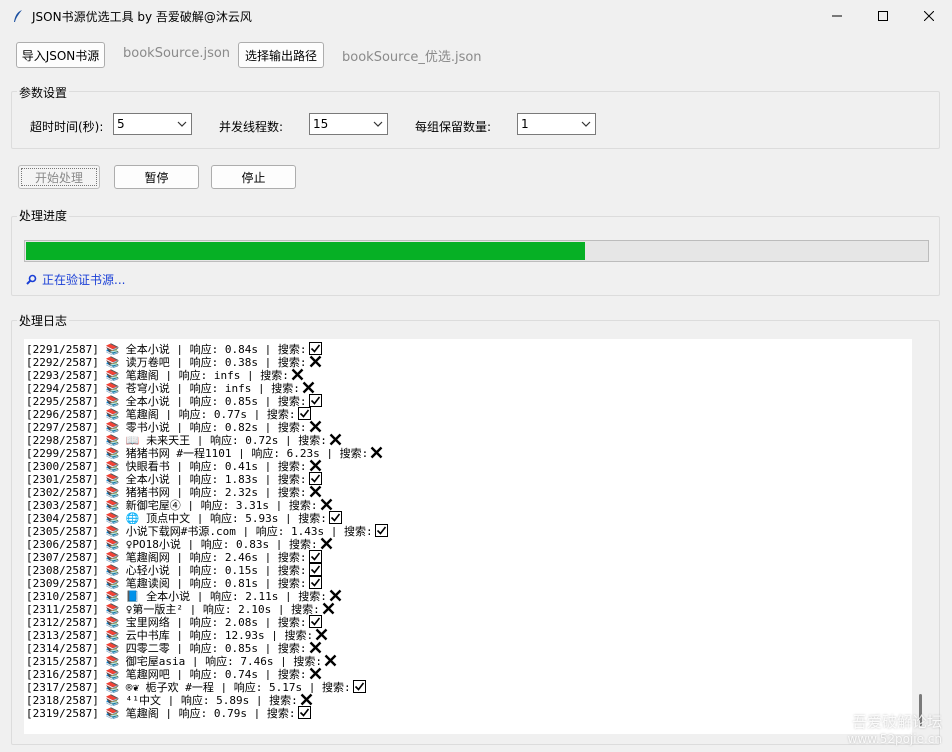 The width and height of the screenshot is (952, 752). I want to click on import-json-button: 导入JSON书源, so click(60, 55).